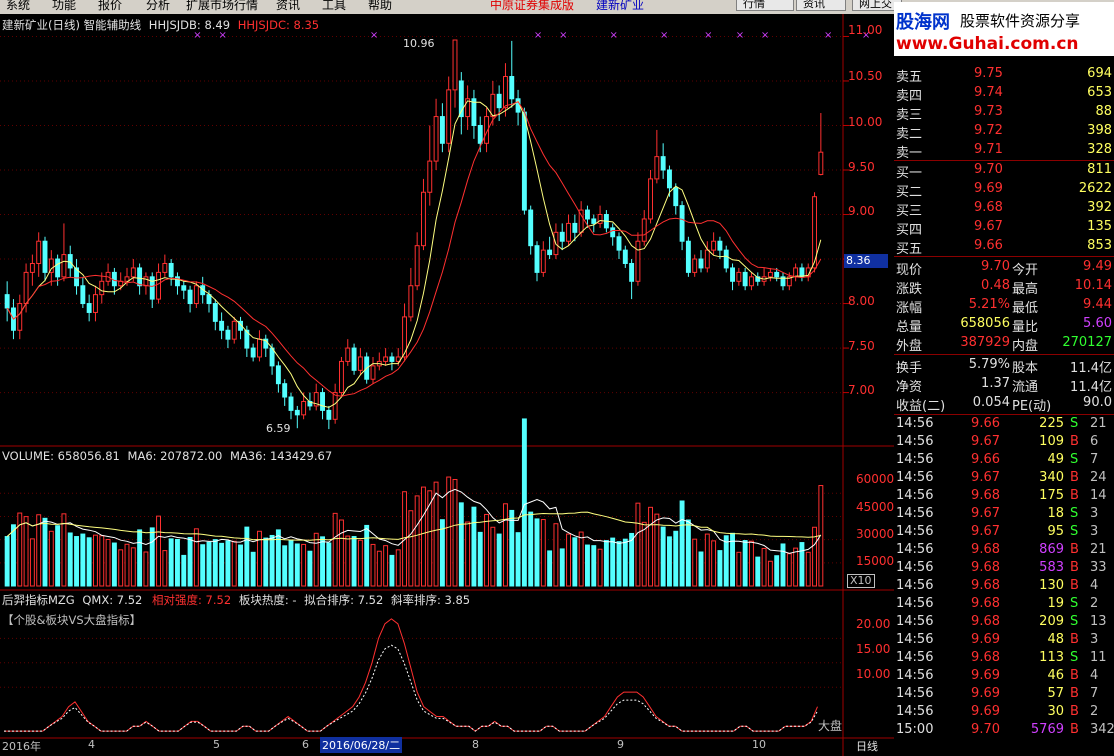 This screenshot has width=1114, height=756. I want to click on time-label: 8, so click(475, 744).